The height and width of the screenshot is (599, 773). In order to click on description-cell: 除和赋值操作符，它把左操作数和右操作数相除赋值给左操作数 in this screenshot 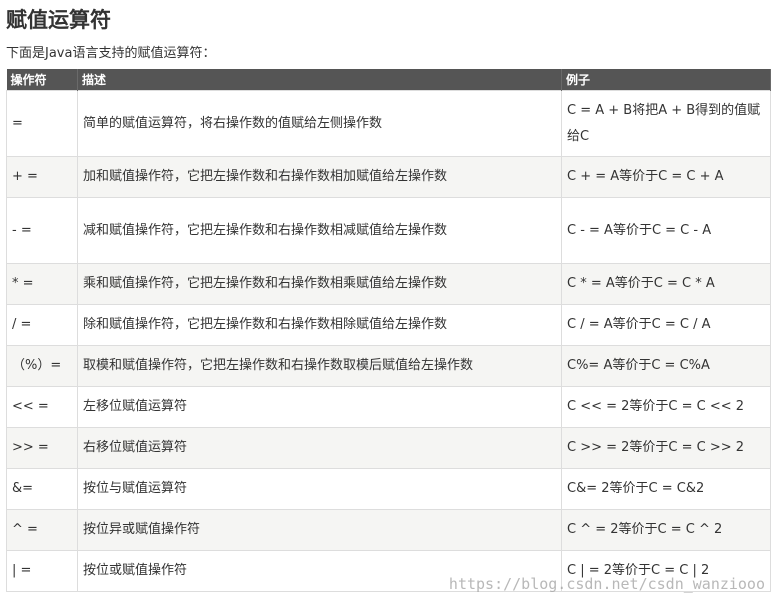, I will do `click(319, 325)`.